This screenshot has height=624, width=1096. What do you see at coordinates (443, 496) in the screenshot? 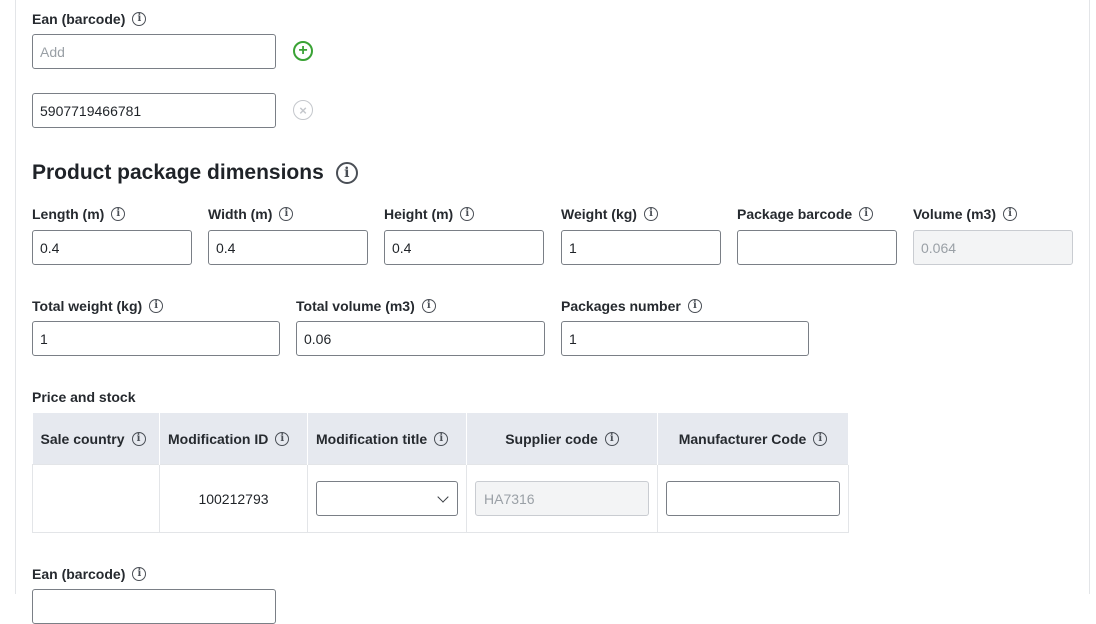
I see `chevron-down-icon` at bounding box center [443, 496].